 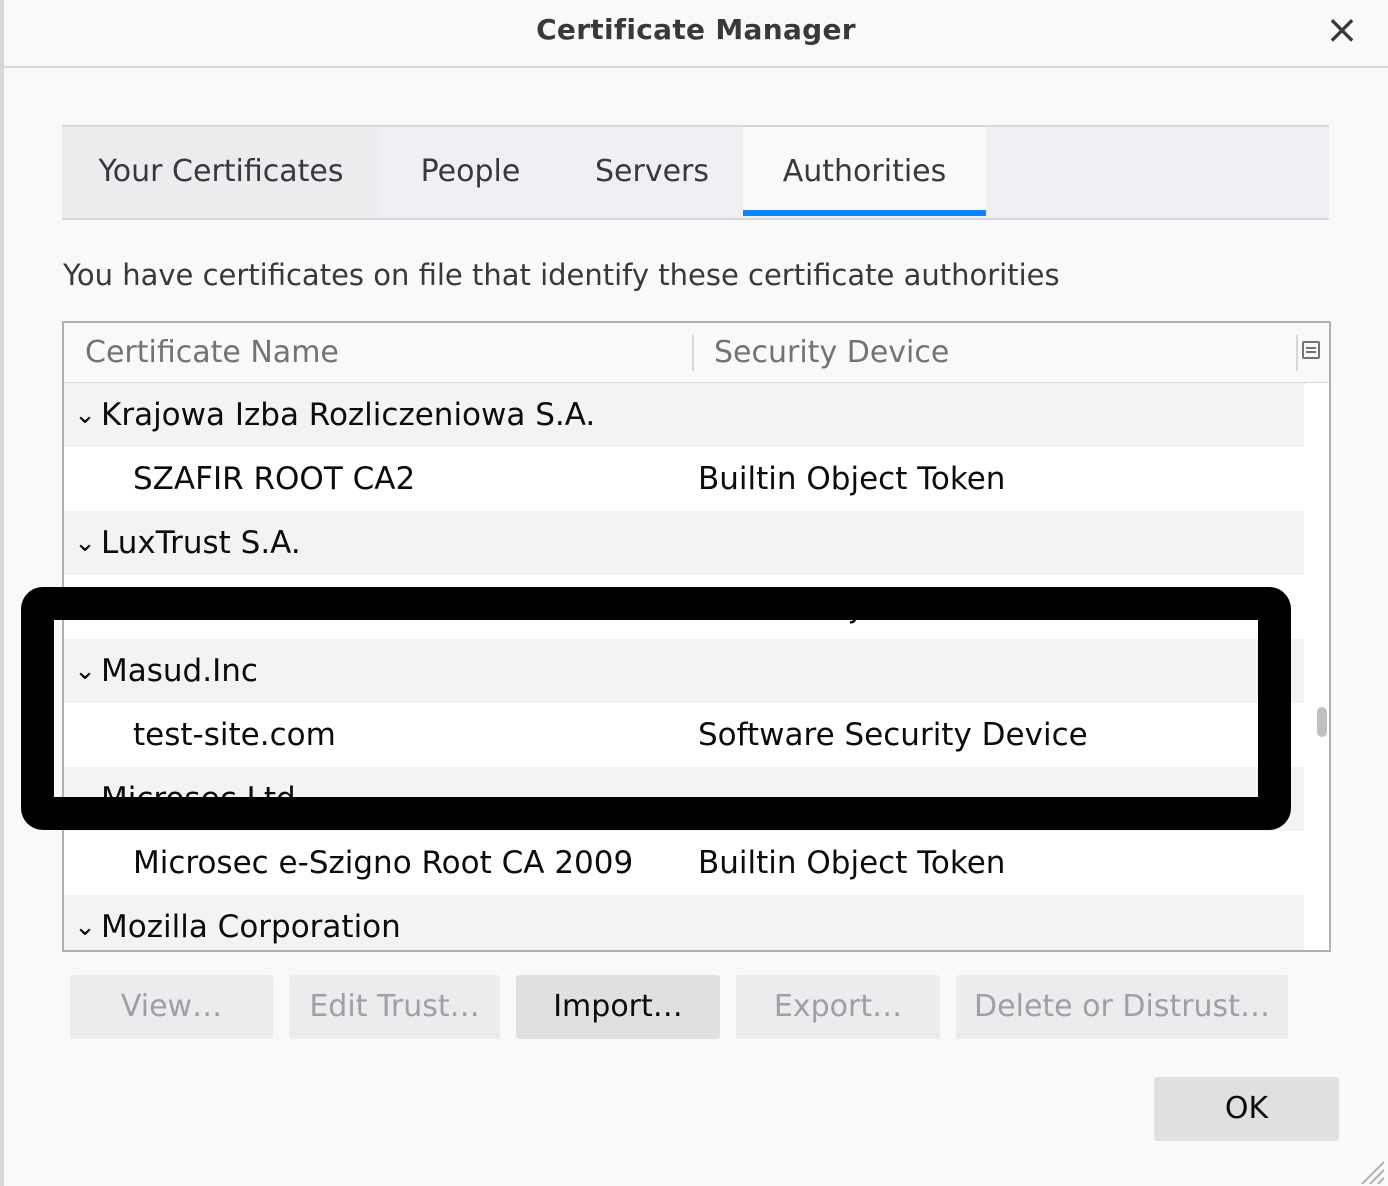 What do you see at coordinates (1342, 30) in the screenshot?
I see `close-icon: ×` at bounding box center [1342, 30].